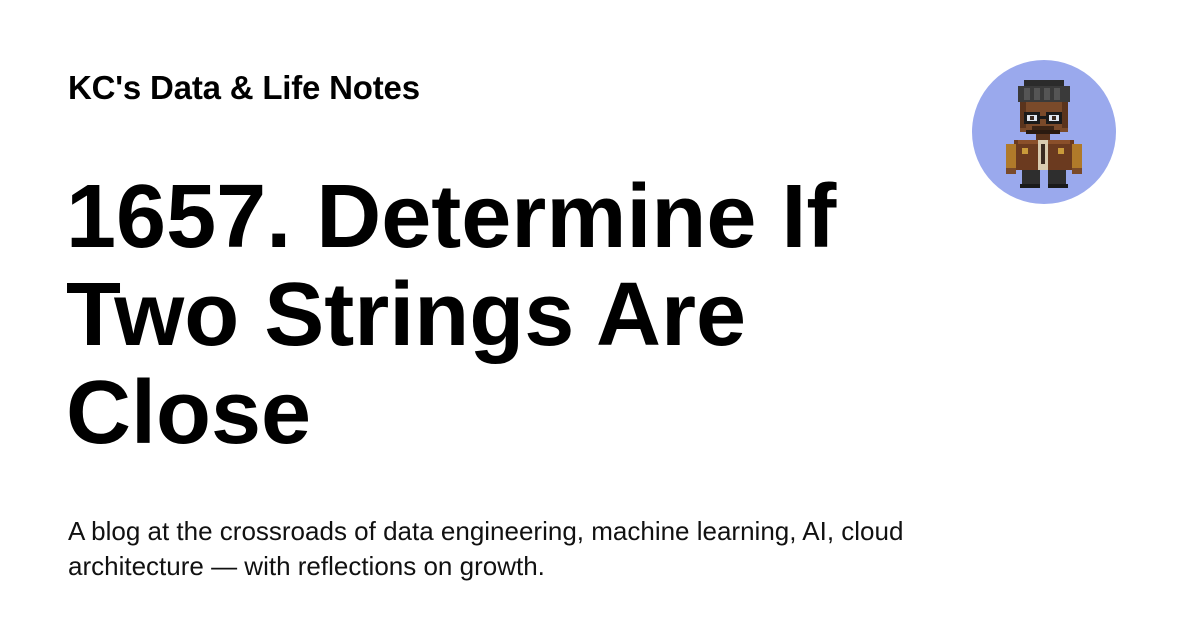 The image size is (1200, 630). What do you see at coordinates (244, 87) in the screenshot?
I see `site-title: KC's Data & Life Notes` at bounding box center [244, 87].